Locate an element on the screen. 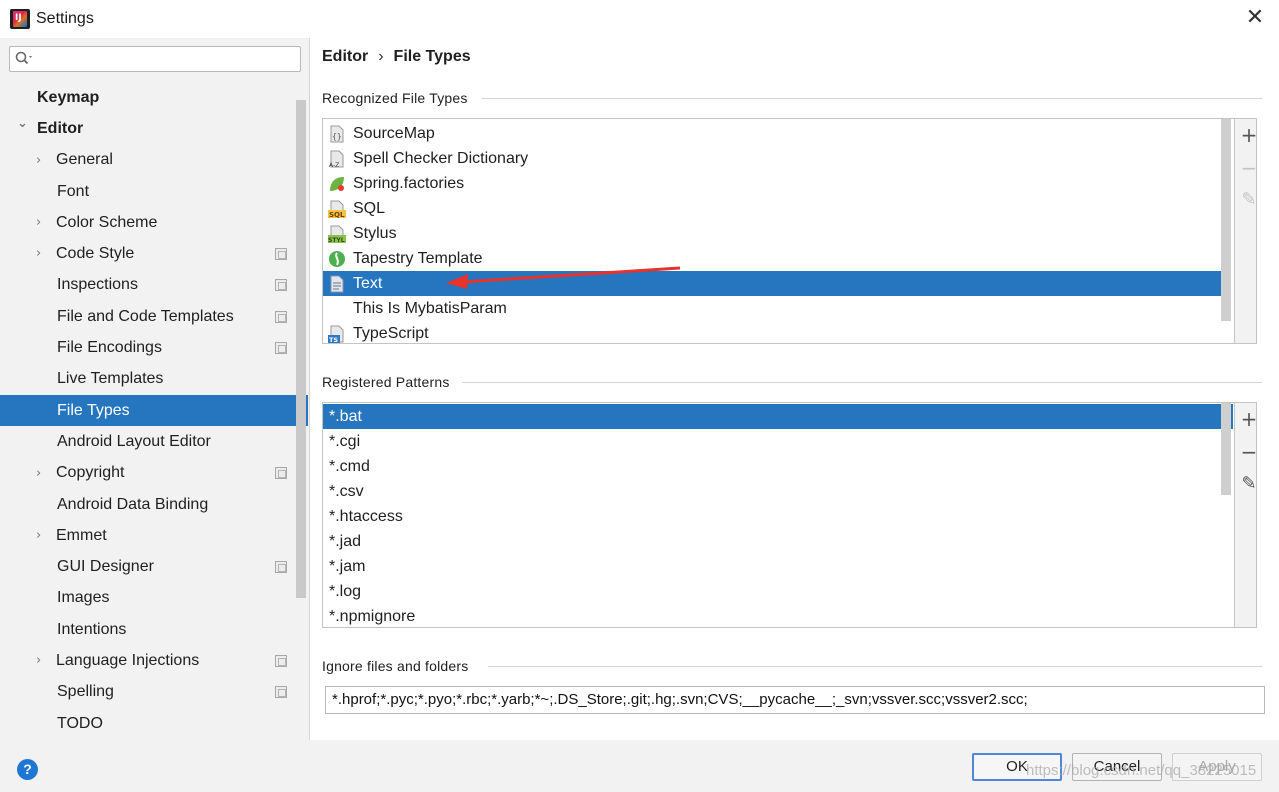 Image resolution: width=1279 pixels, height=792 pixels. file-type-item: Text is located at coordinates (772, 283).